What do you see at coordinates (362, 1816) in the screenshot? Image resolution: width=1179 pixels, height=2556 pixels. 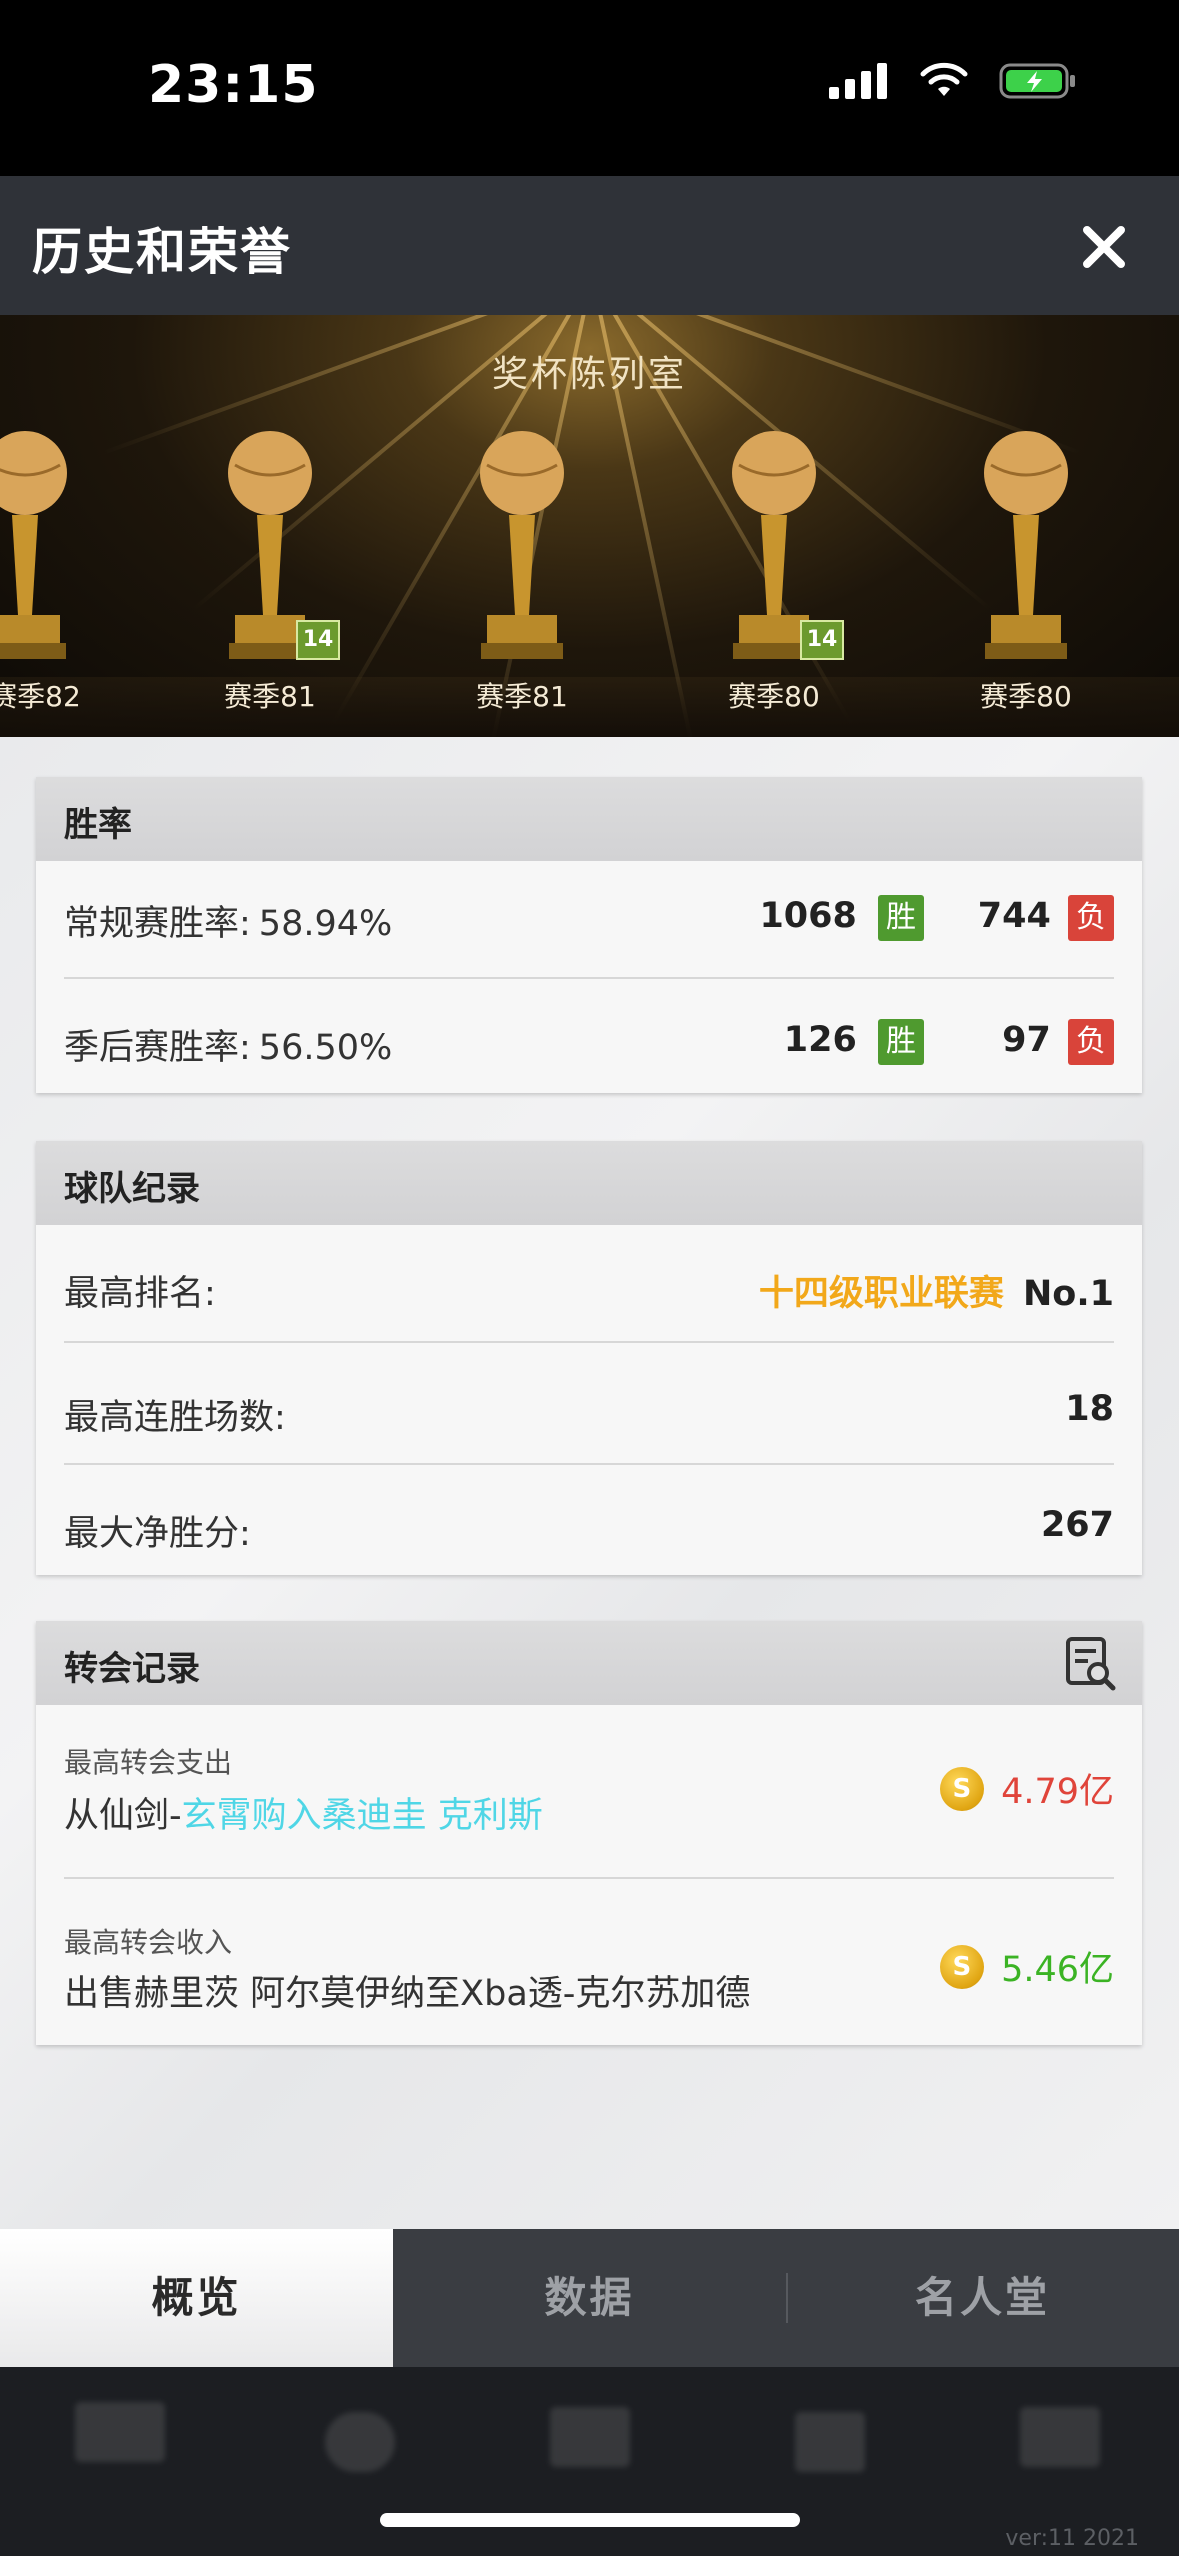 I see `spend-player-link: 玄霄购入桑迪圭 克利斯` at bounding box center [362, 1816].